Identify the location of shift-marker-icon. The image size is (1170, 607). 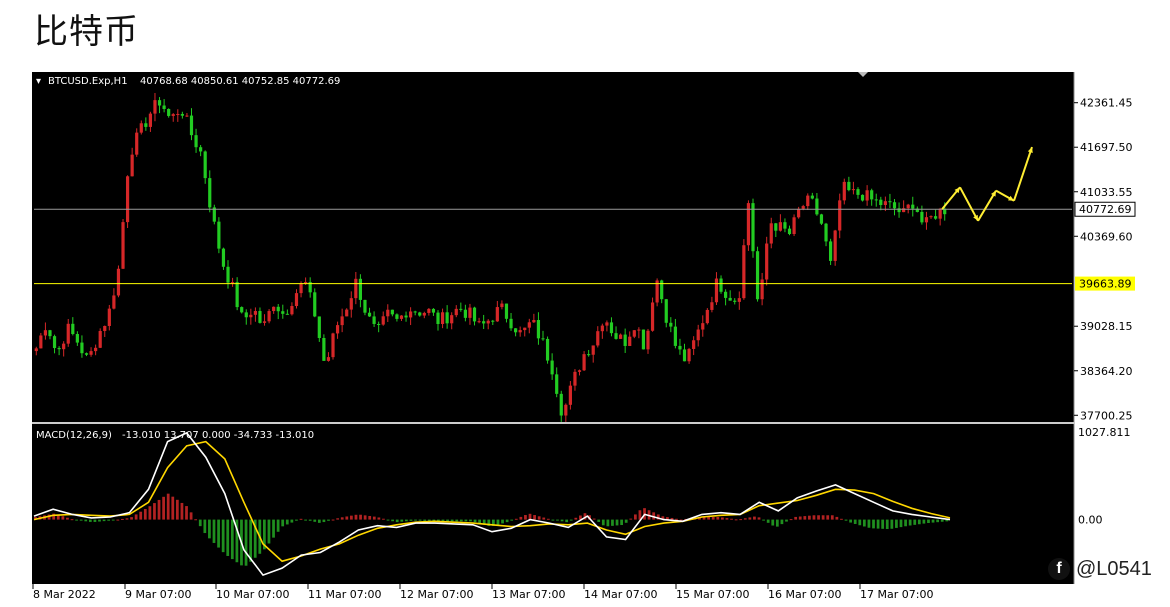
(863, 74).